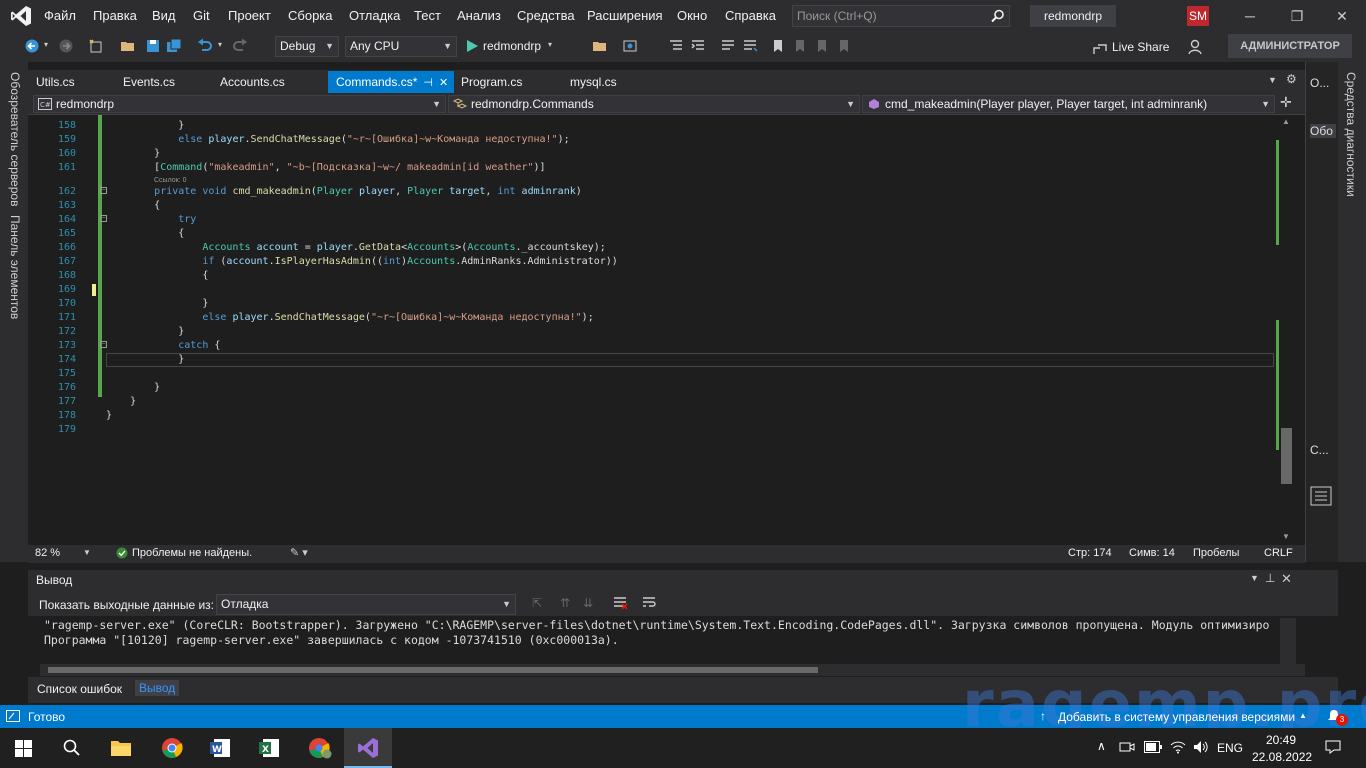 The width and height of the screenshot is (1366, 768). I want to click on undo-icon, so click(205, 46).